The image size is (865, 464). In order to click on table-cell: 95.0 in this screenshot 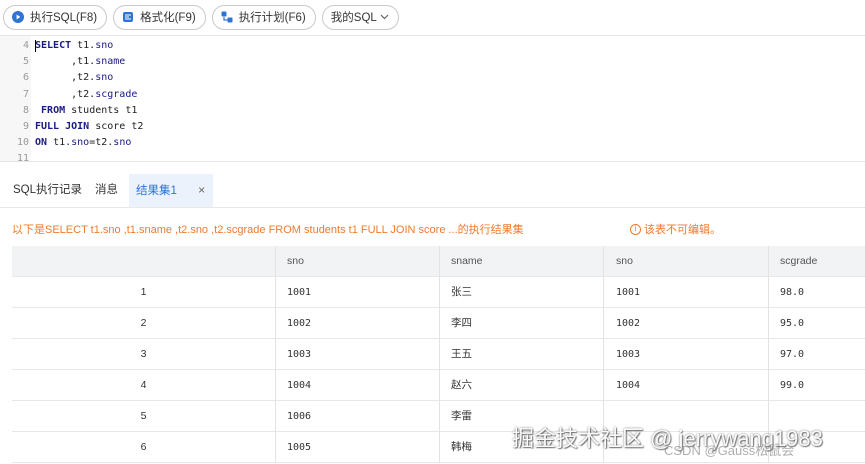, I will do `click(792, 323)`.